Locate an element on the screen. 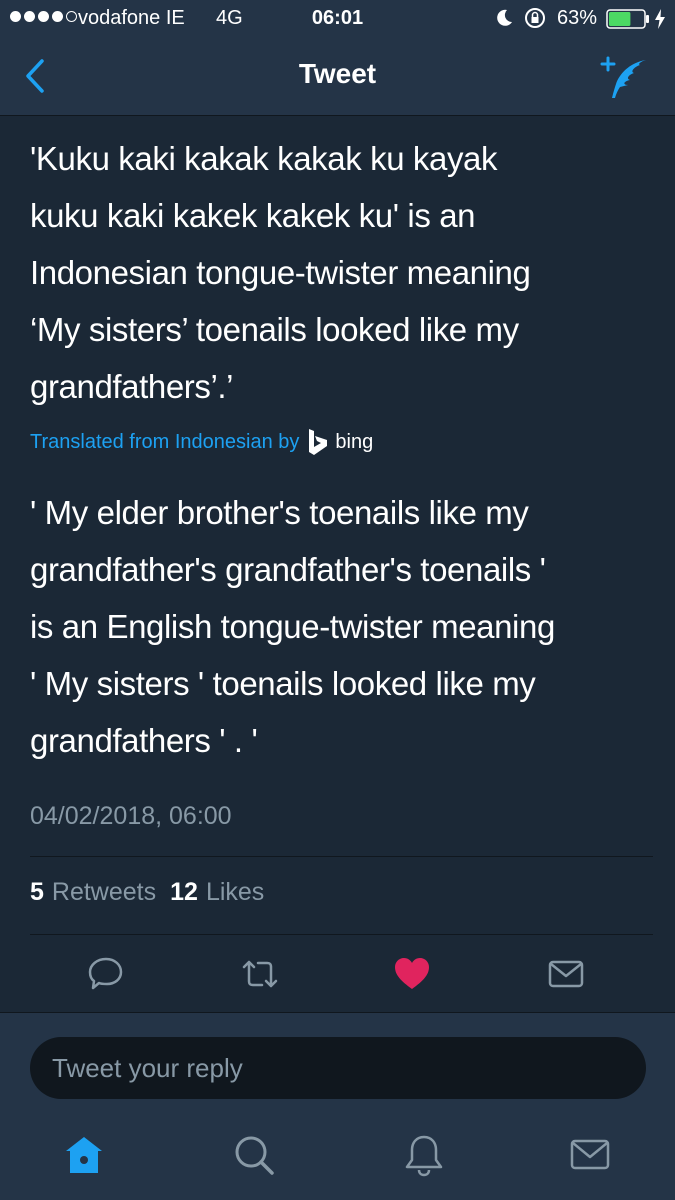 Image resolution: width=675 pixels, height=1200 pixels. search-icon is located at coordinates (254, 1155).